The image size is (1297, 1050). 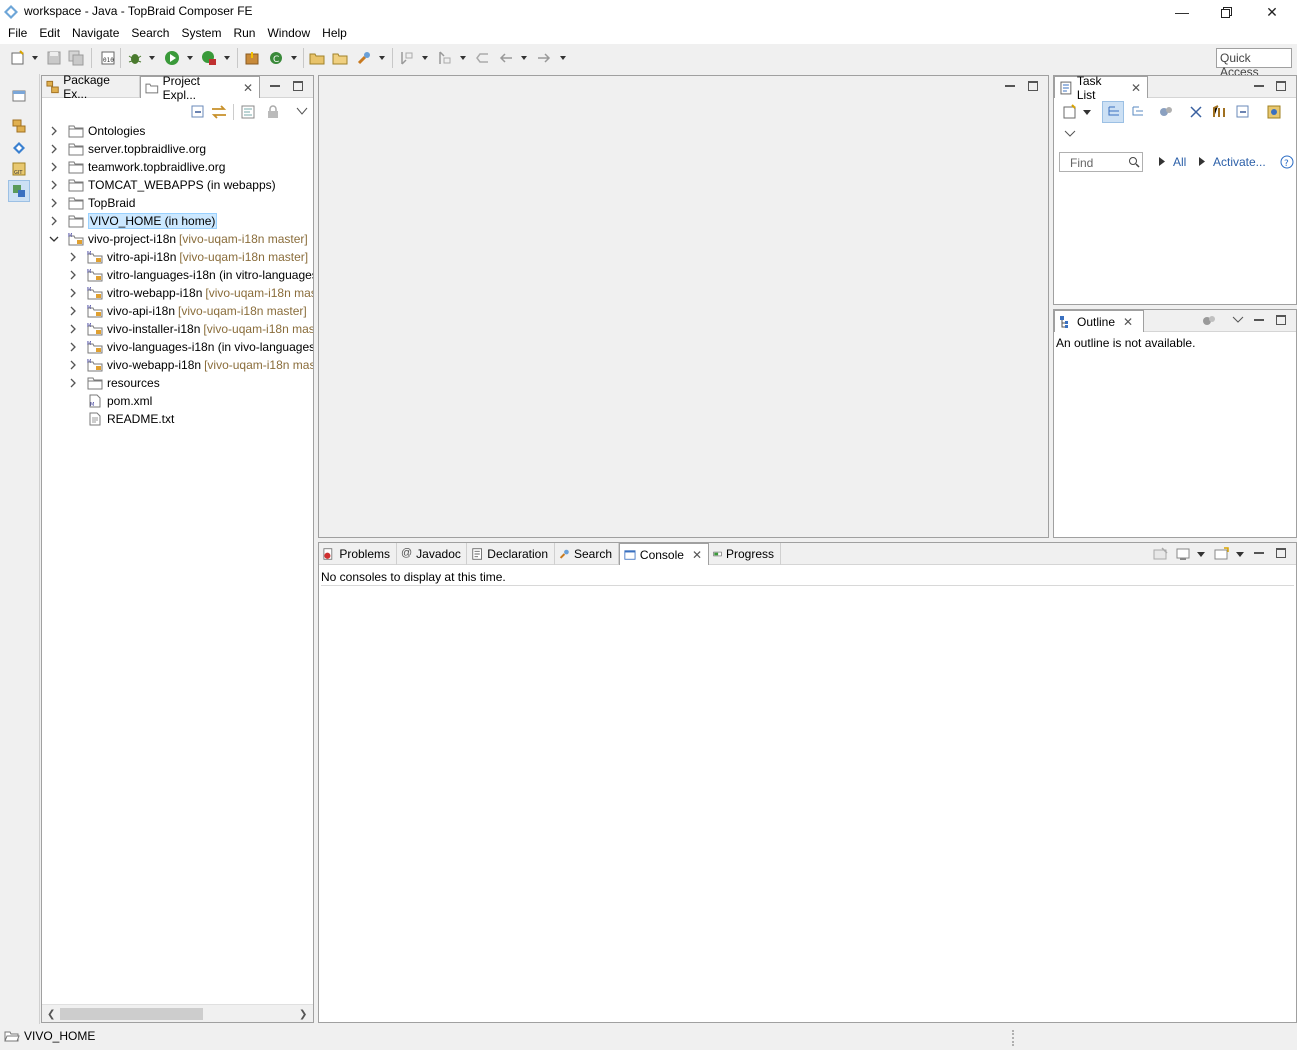 I want to click on git-repositories-trim-icon: GIT, so click(x=19, y=169).